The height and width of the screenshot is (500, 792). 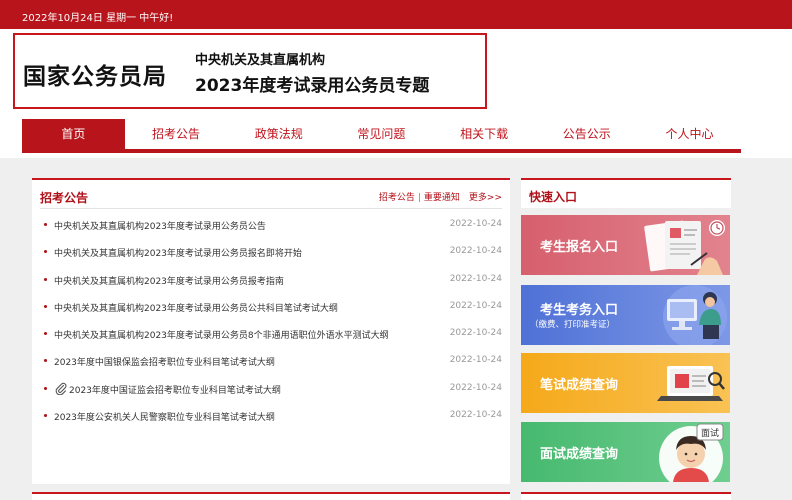 What do you see at coordinates (175, 389) in the screenshot?
I see `news-title: 2023年度中国证监会招考职位专业科目笔试考试大纲` at bounding box center [175, 389].